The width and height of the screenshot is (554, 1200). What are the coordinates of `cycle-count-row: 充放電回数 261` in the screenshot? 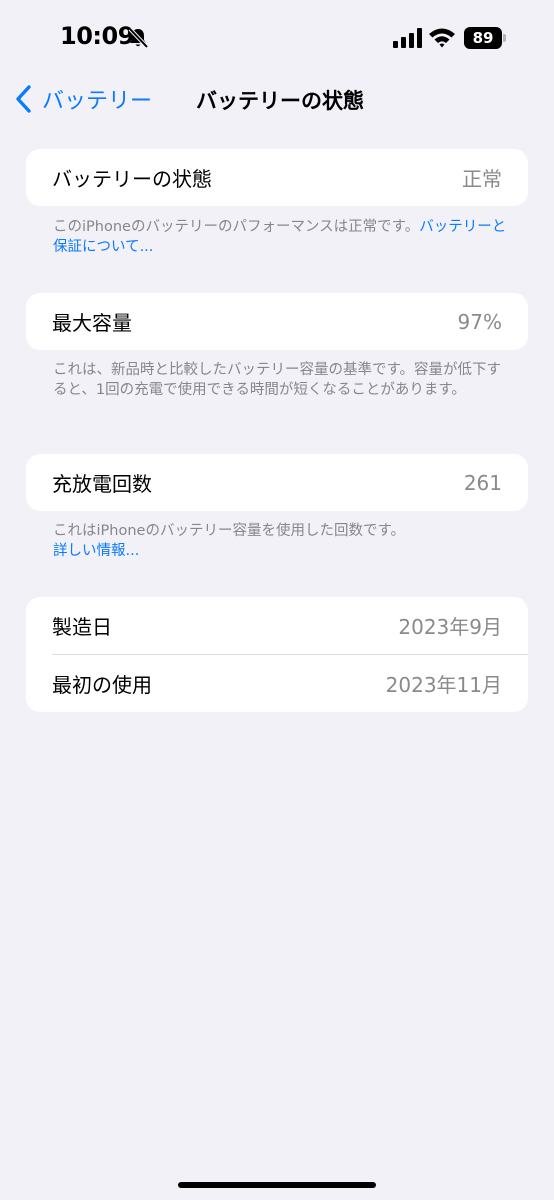 It's located at (277, 482).